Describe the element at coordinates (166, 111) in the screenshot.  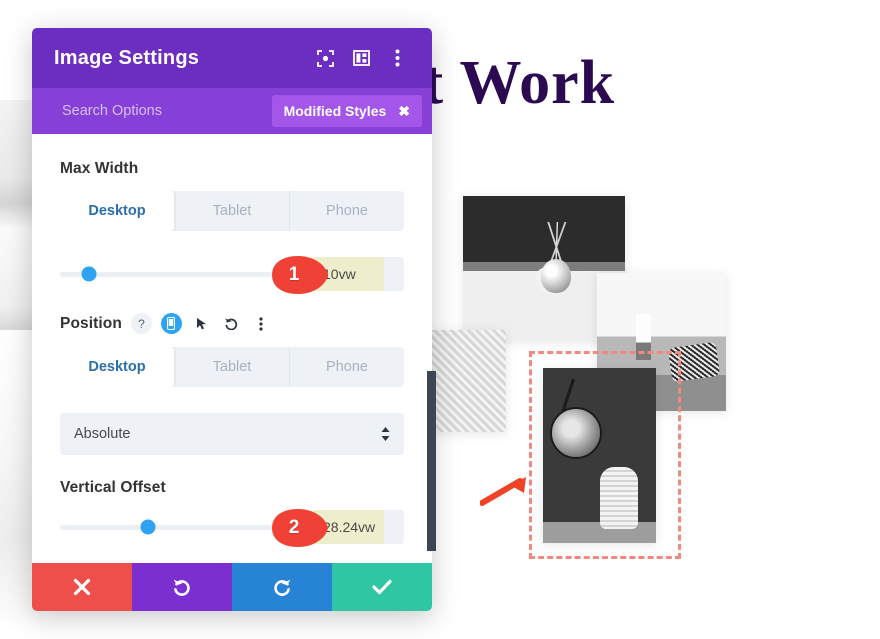
I see `search-input` at that location.